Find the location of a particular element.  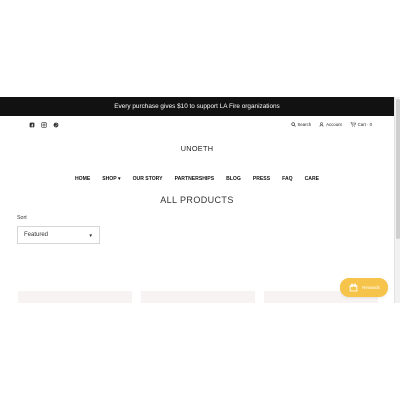

search-link: Search is located at coordinates (301, 124).